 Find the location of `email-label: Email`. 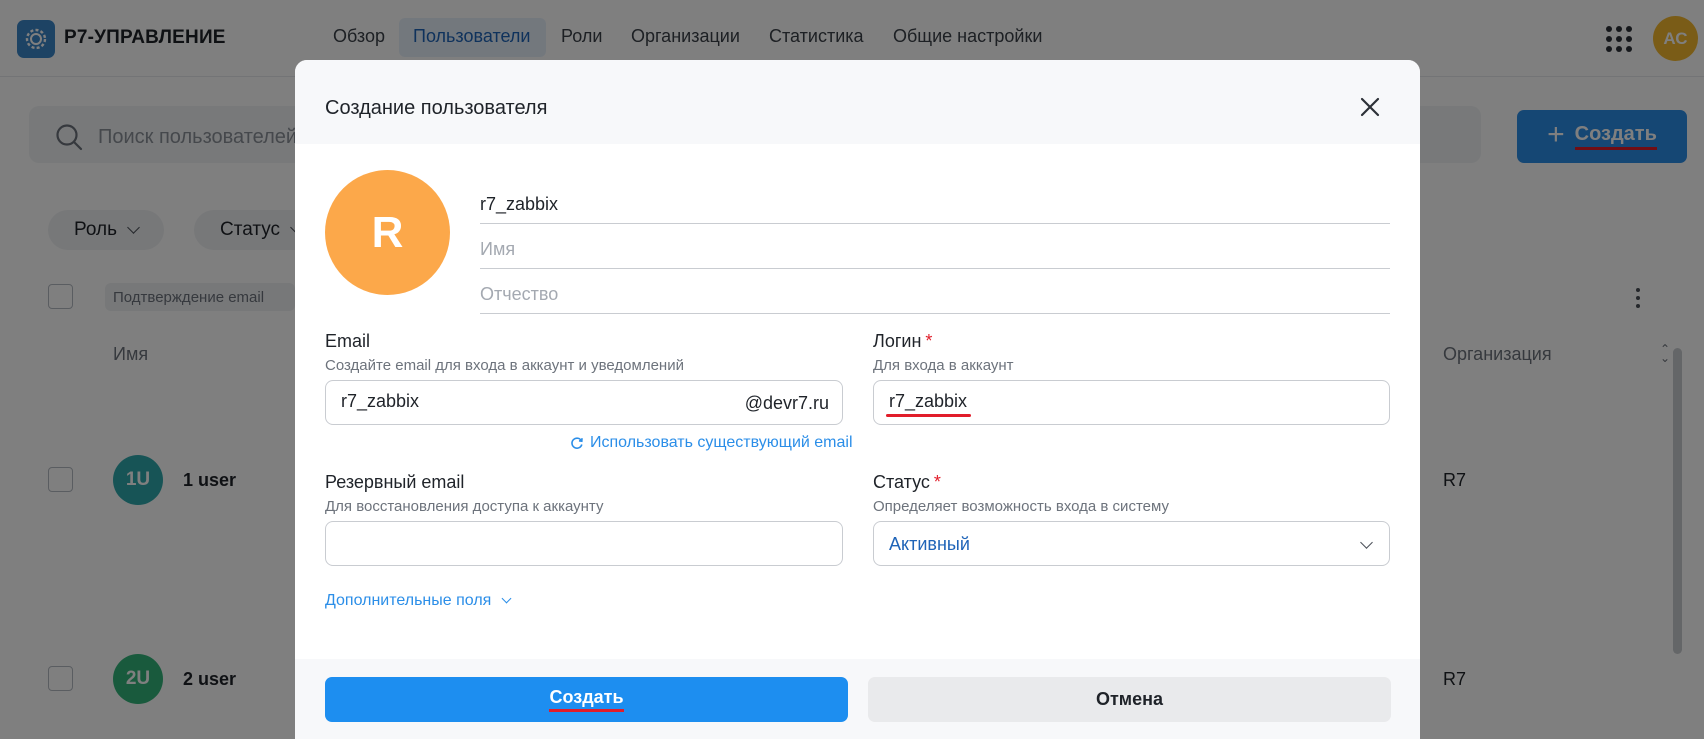

email-label: Email is located at coordinates (348, 341).